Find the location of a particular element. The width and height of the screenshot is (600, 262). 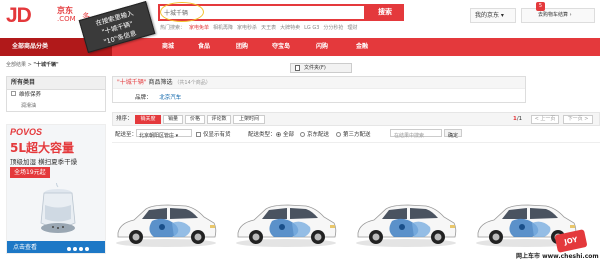

hot-search-link: 家电秒杀 is located at coordinates (247, 28).